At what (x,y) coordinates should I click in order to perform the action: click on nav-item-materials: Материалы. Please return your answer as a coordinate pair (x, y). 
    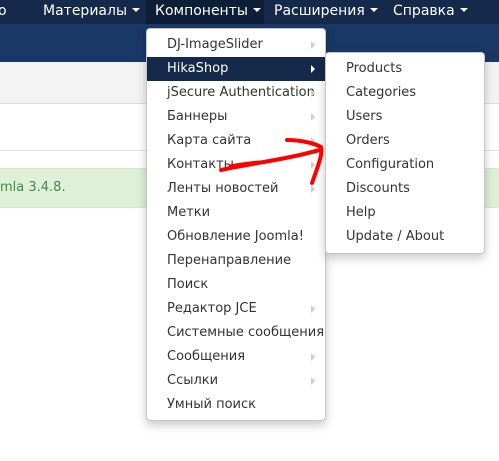
    Looking at the image, I should click on (88, 12).